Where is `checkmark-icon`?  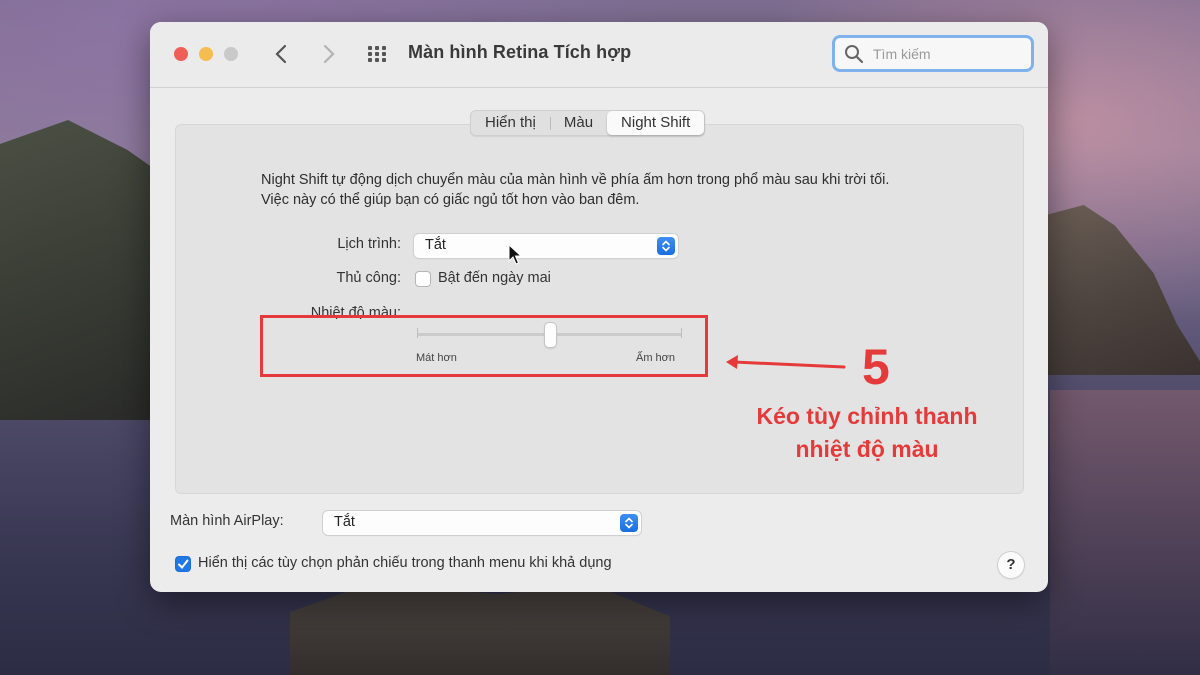
checkmark-icon is located at coordinates (183, 564).